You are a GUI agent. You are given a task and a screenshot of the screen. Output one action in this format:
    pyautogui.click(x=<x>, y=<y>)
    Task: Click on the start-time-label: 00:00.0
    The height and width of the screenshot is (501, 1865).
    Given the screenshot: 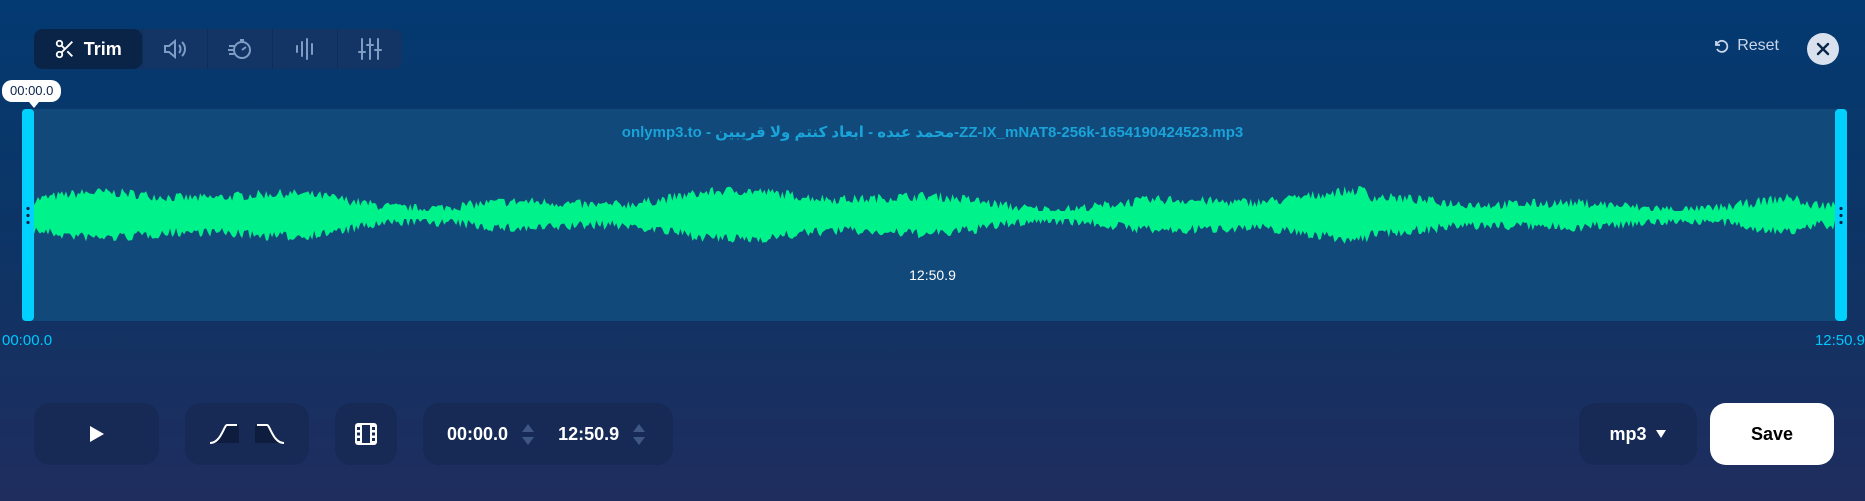 What is the action you would take?
    pyautogui.click(x=27, y=340)
    